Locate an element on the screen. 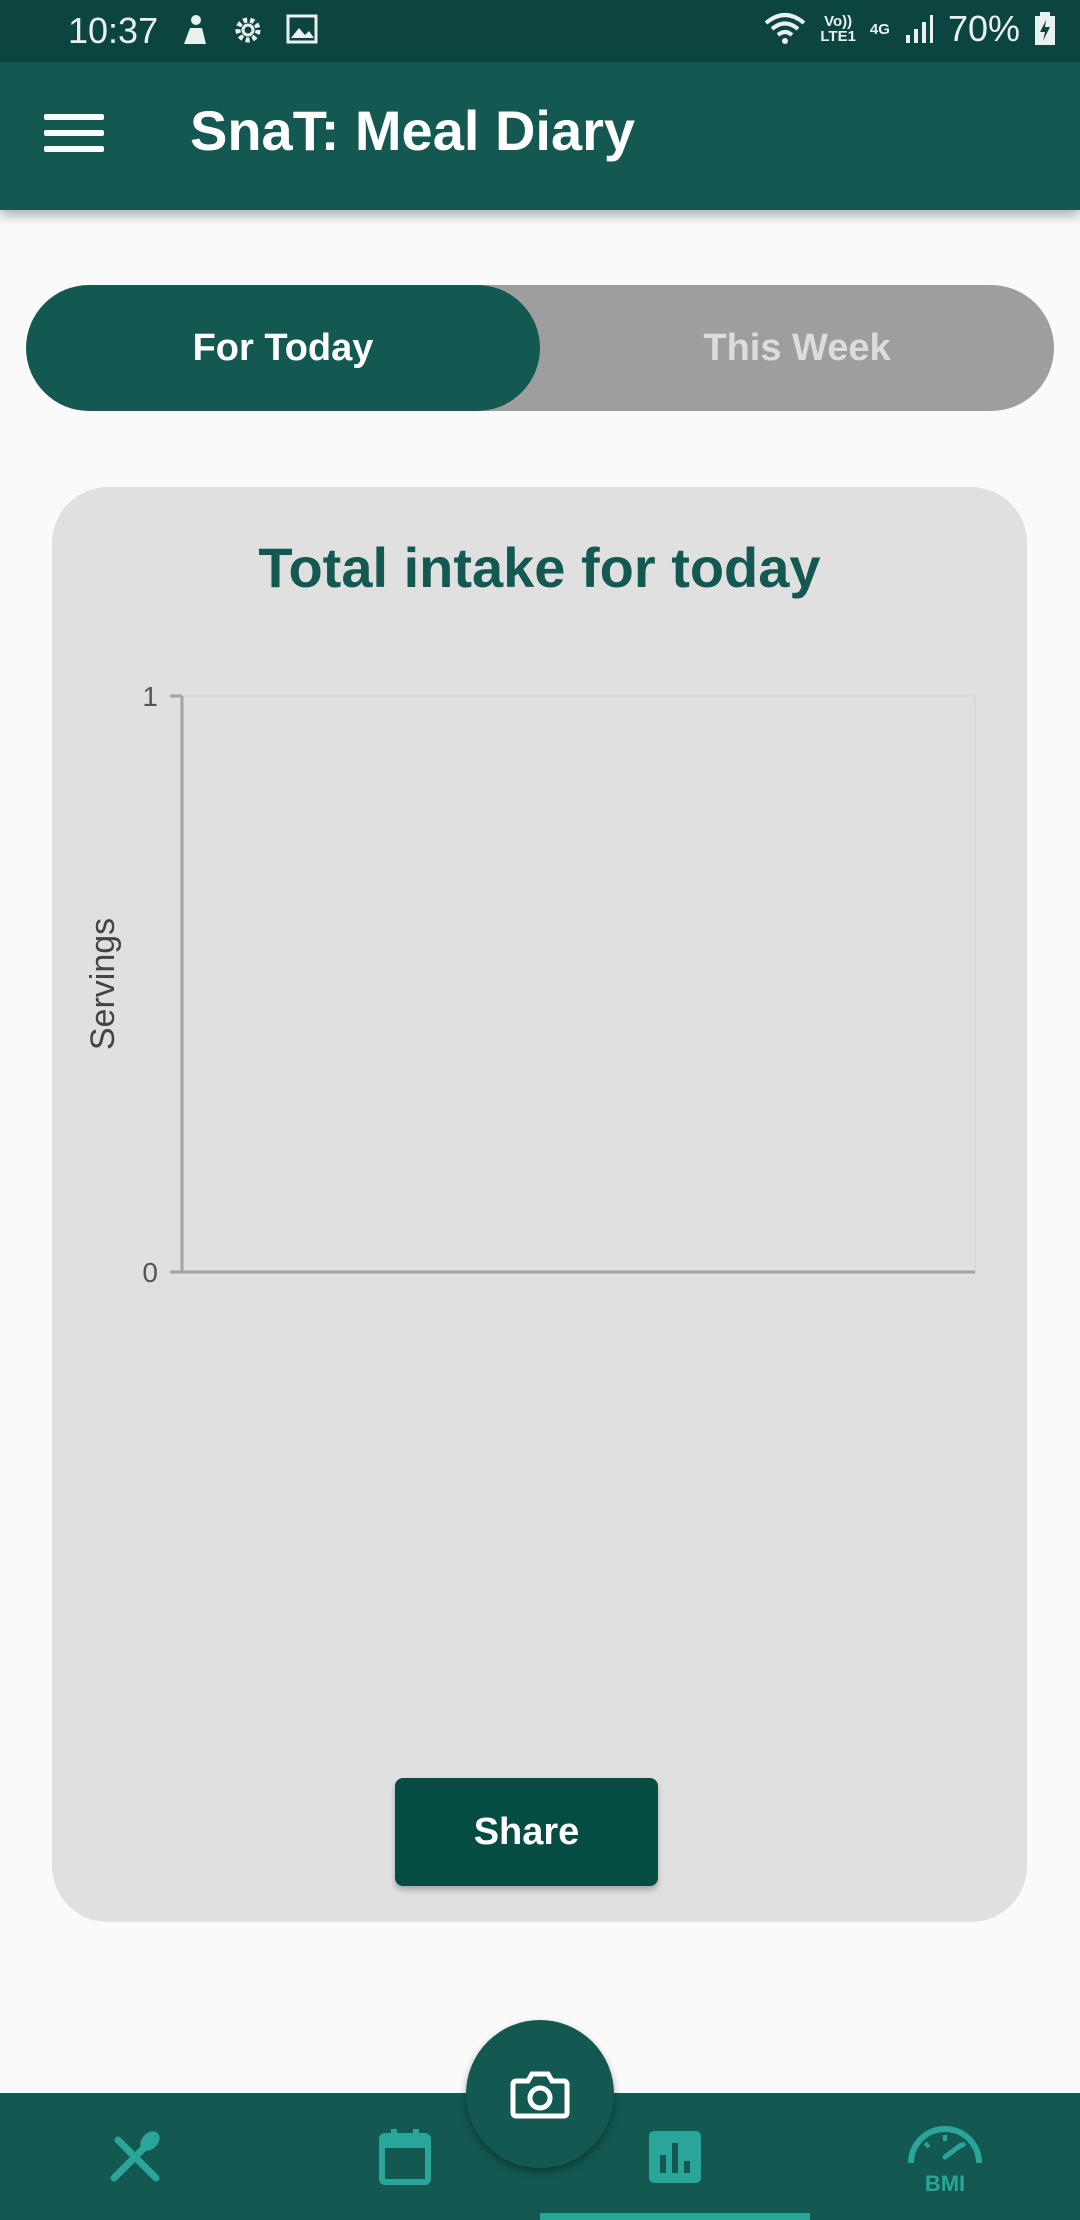 This screenshot has height=2220, width=1080. camera-fab-button is located at coordinates (540, 2094).